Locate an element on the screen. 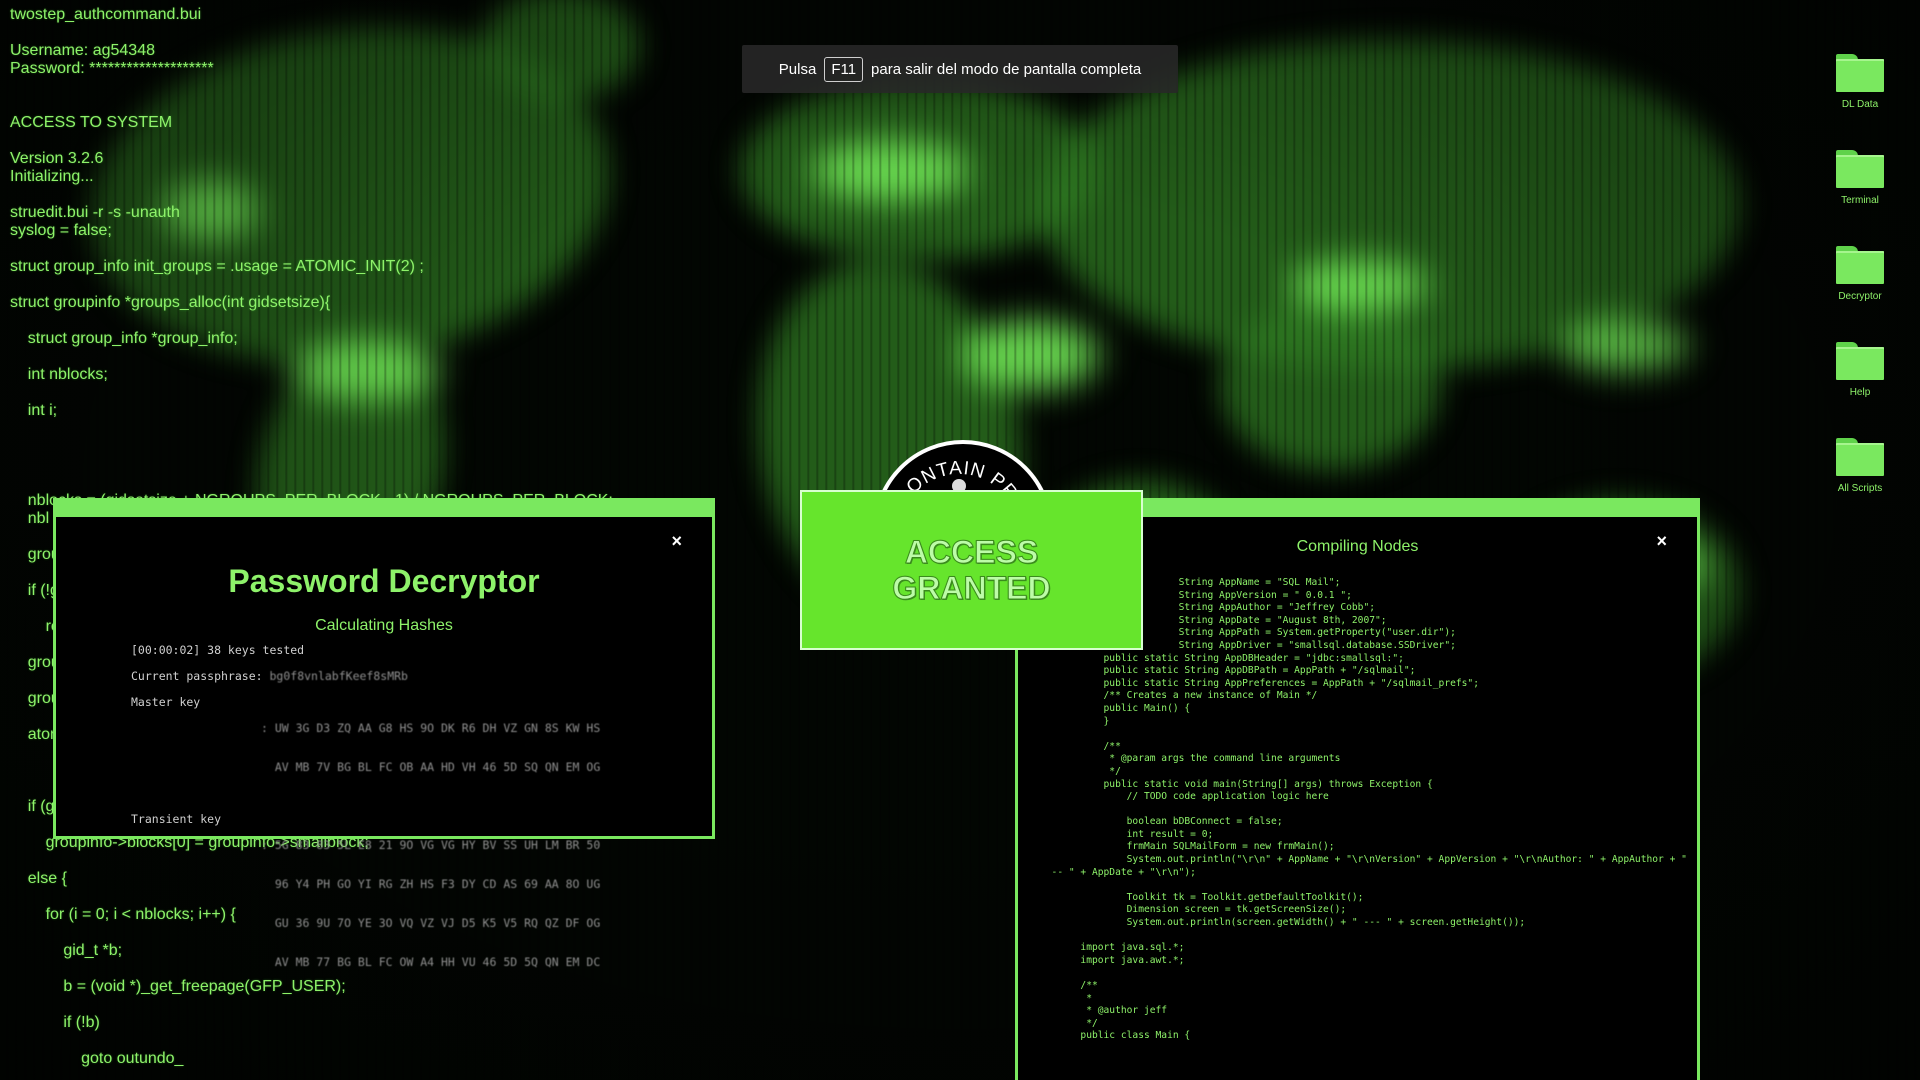 Image resolution: width=1920 pixels, height=1080 pixels. close-button: × is located at coordinates (676, 541).